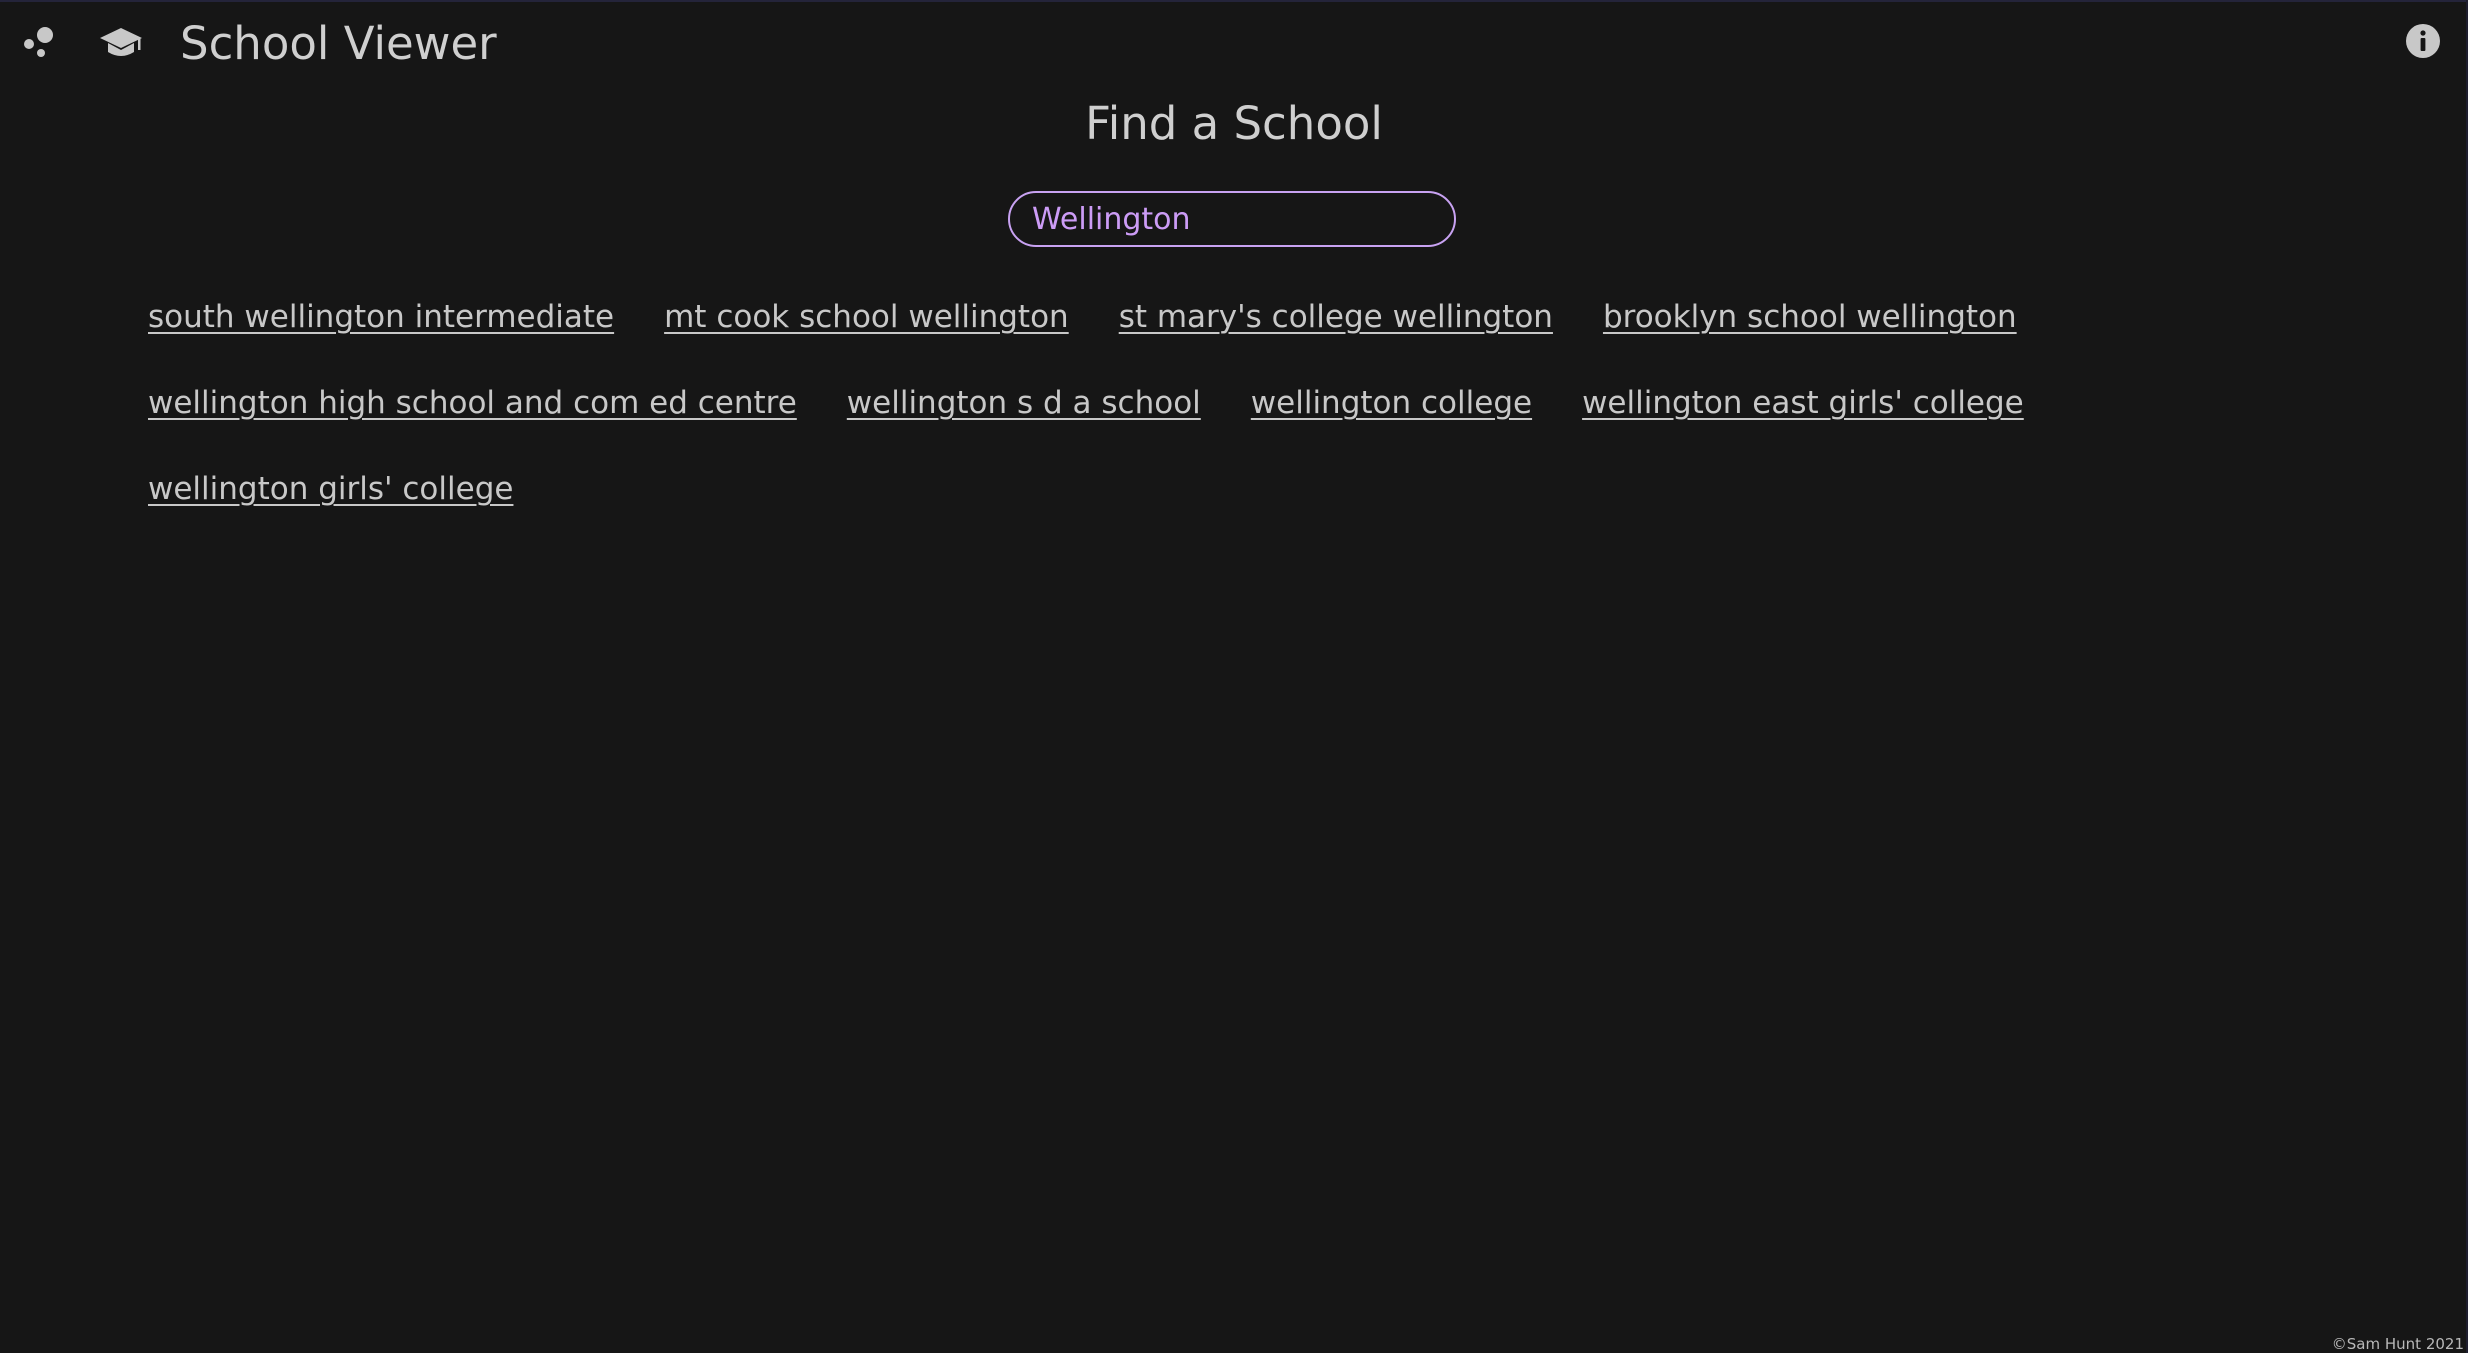 The image size is (2468, 1353). What do you see at coordinates (866, 317) in the screenshot?
I see `school-result-link: mt cook school wellington` at bounding box center [866, 317].